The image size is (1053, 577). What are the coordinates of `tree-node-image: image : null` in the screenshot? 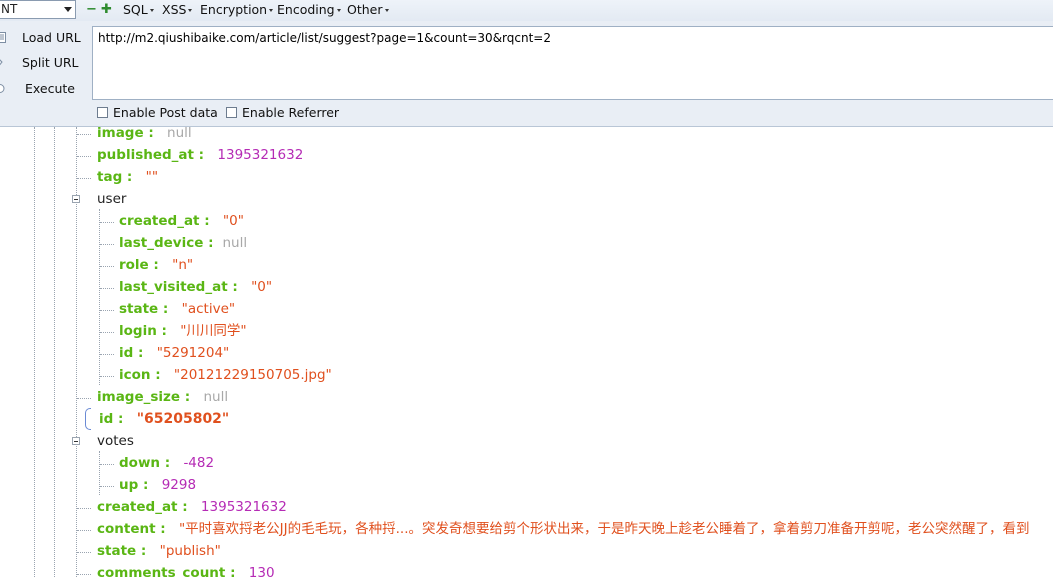 It's located at (144, 135).